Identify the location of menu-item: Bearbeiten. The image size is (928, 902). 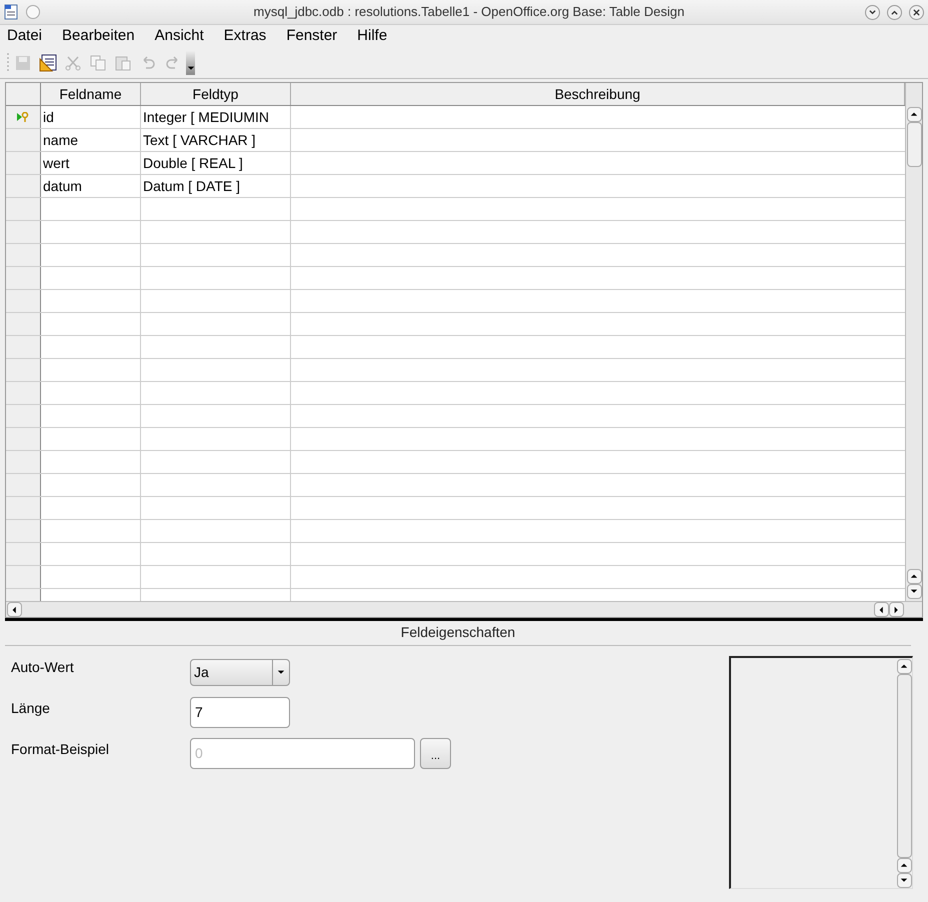
(98, 36).